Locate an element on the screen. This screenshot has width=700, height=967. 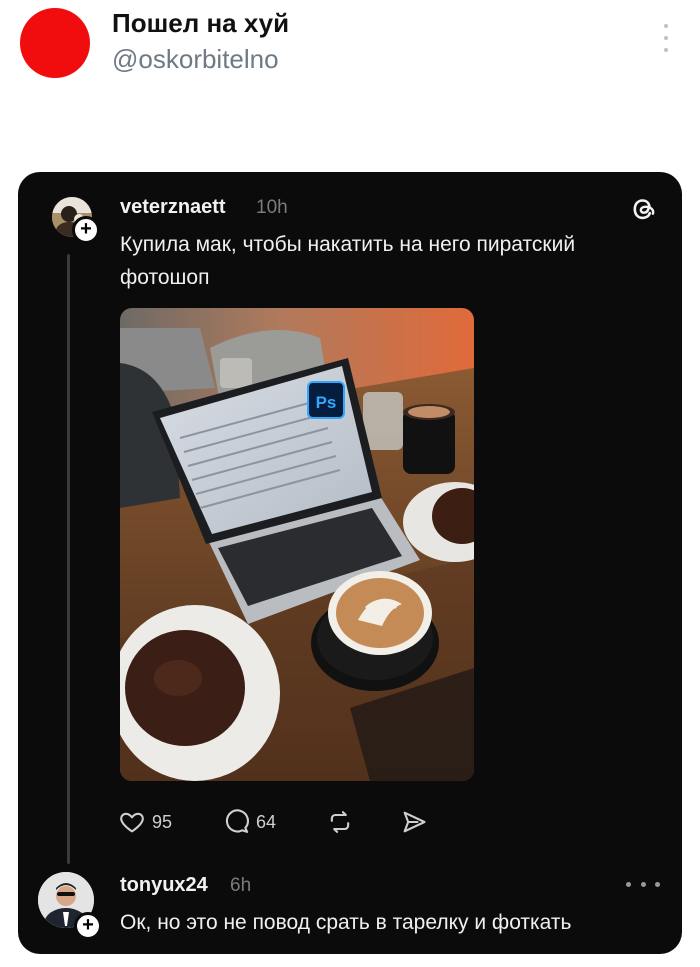
repost-icon is located at coordinates (340, 822).